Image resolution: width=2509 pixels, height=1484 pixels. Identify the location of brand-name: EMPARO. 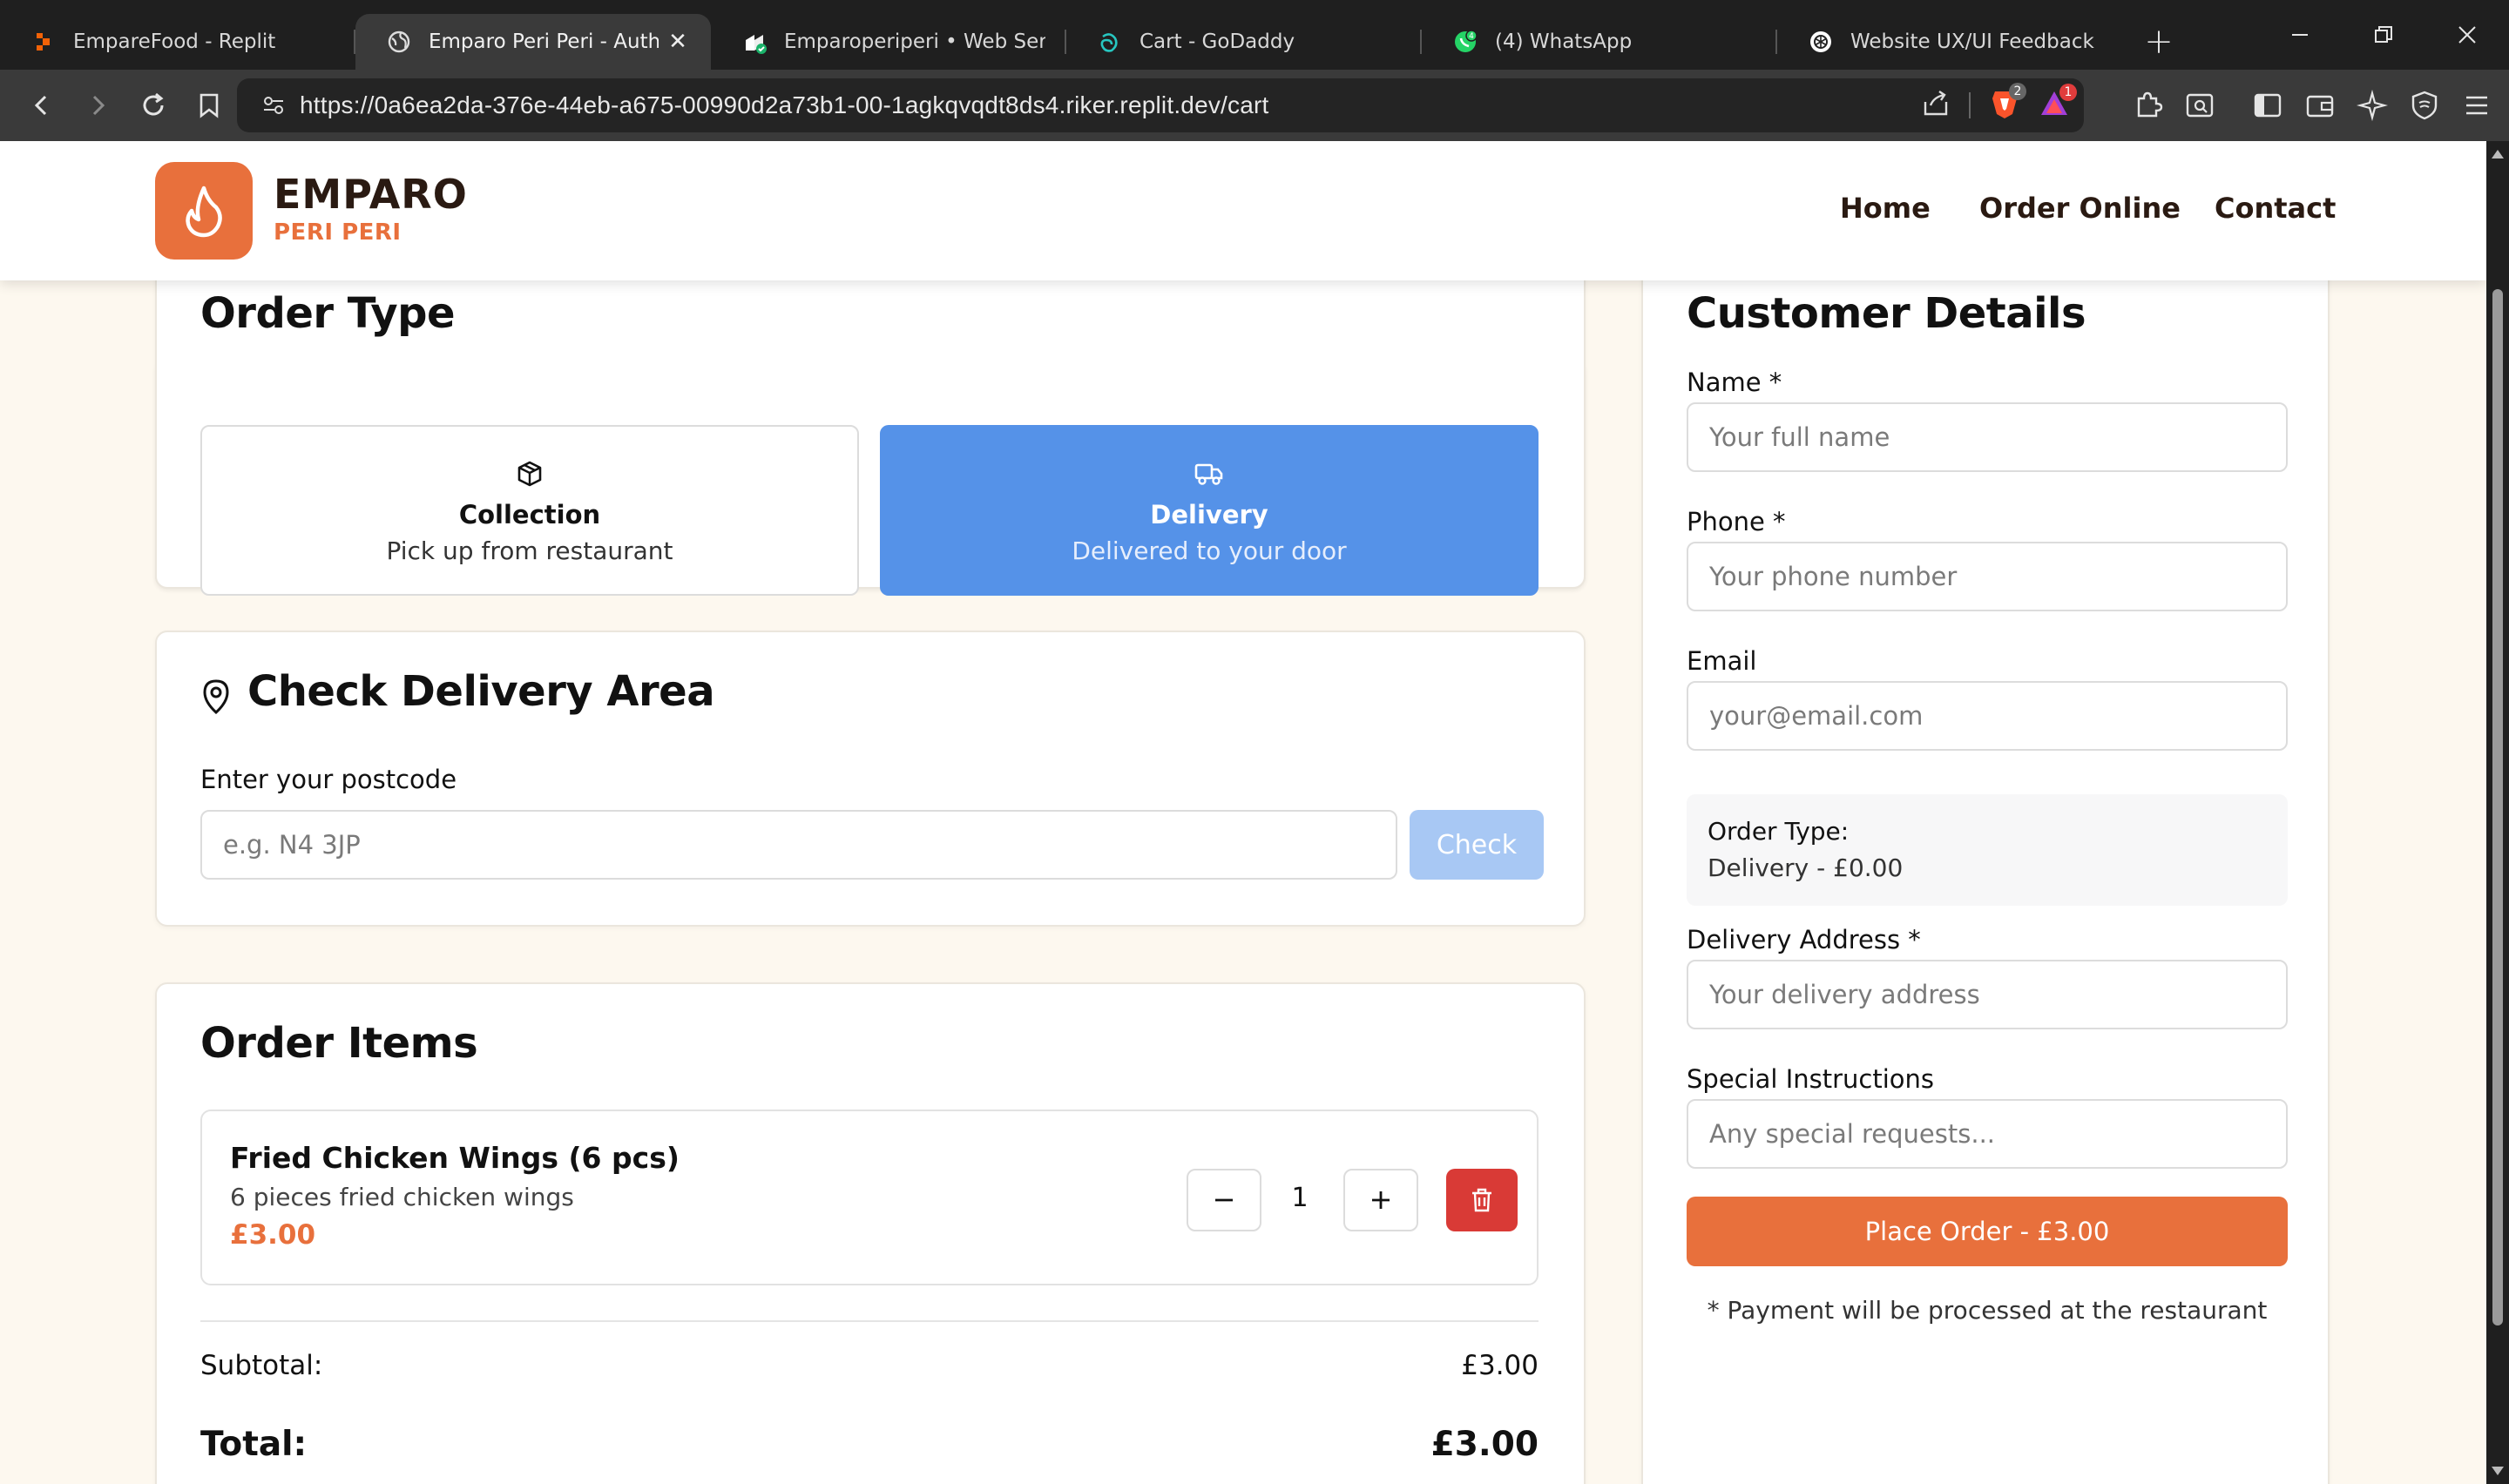
(371, 195).